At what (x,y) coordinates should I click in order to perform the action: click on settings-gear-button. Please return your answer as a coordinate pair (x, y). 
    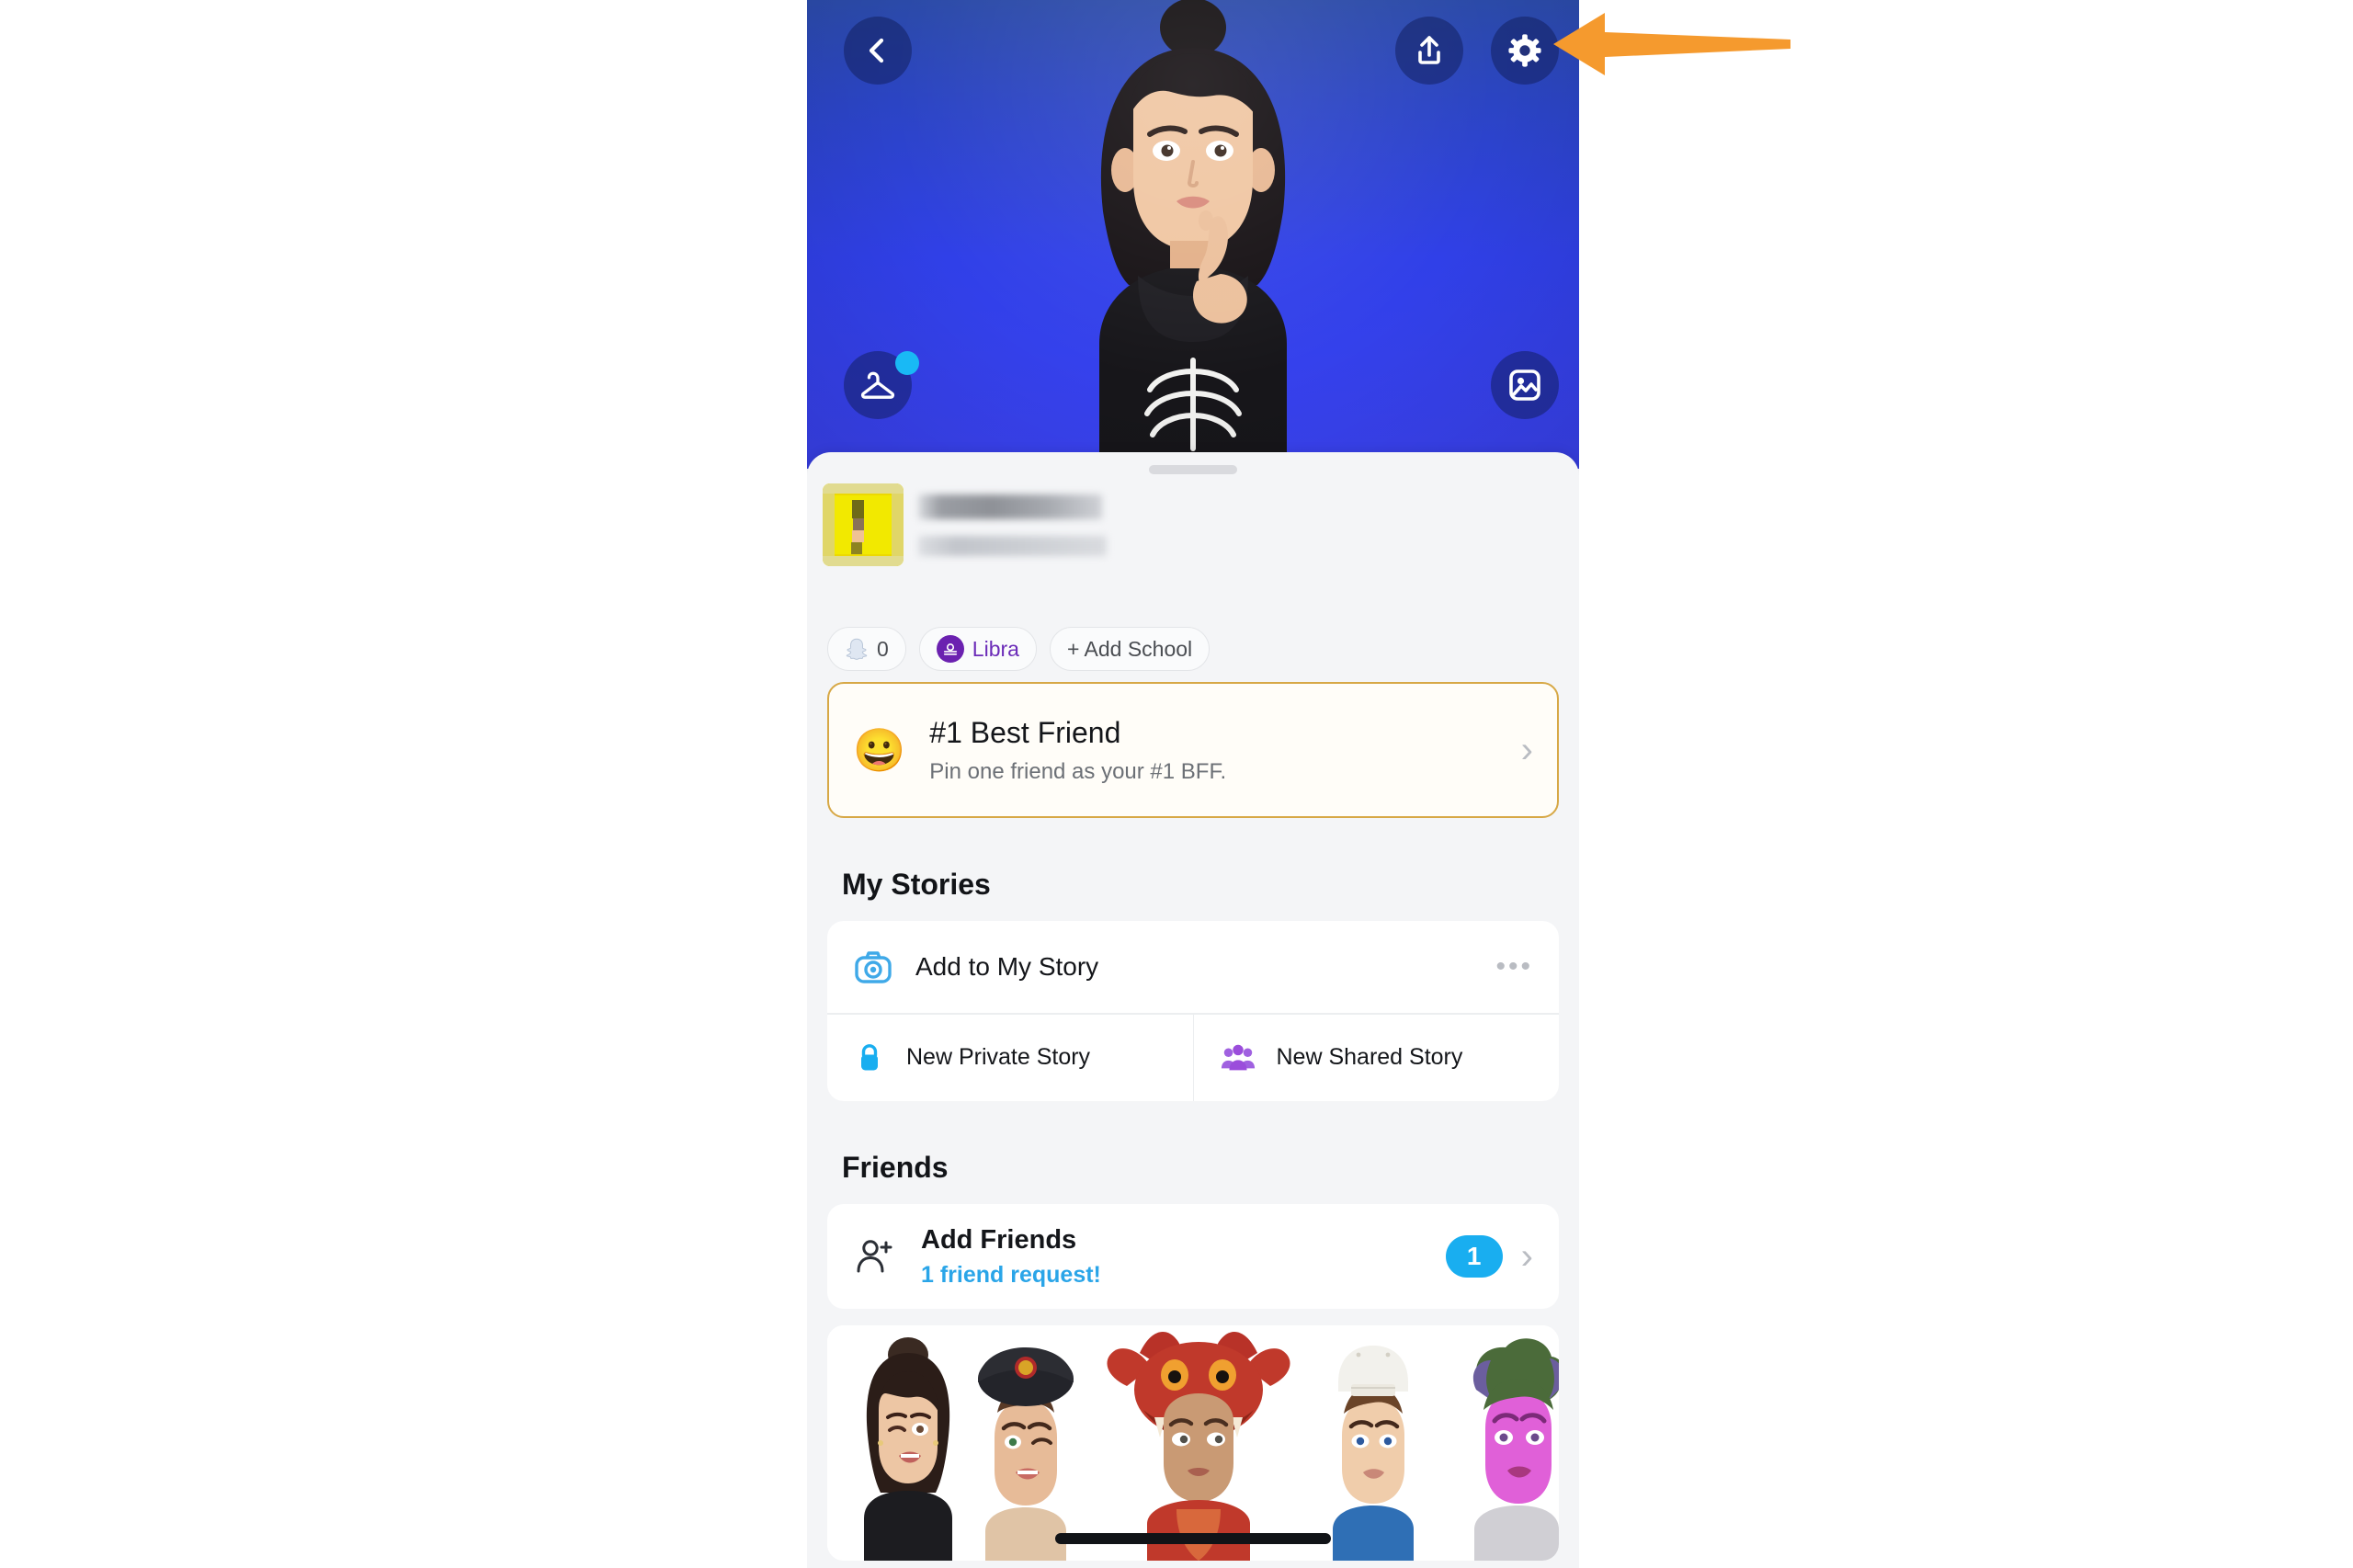
    Looking at the image, I should click on (1525, 51).